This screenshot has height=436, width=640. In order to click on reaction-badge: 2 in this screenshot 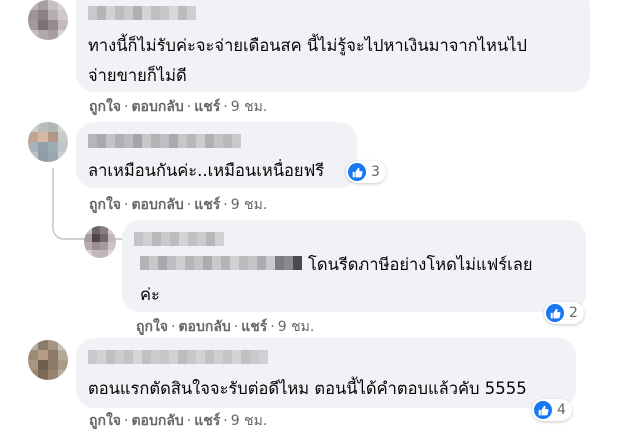, I will do `click(564, 313)`.